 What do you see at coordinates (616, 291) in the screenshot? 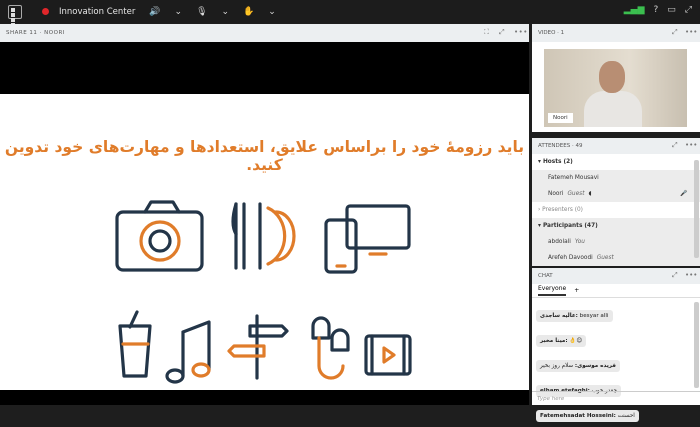
I see `chat-tabs: Everyone +` at bounding box center [616, 291].